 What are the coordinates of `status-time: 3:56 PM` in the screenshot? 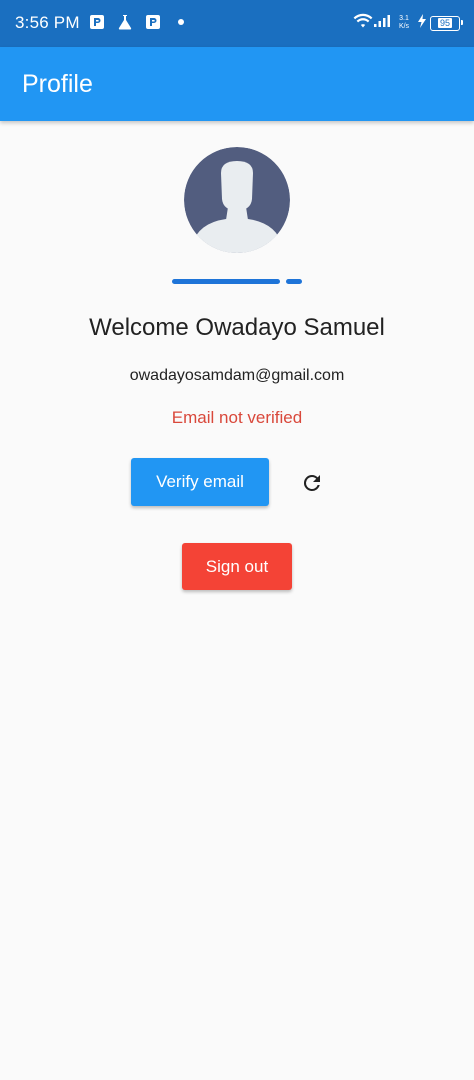 It's located at (47, 22).